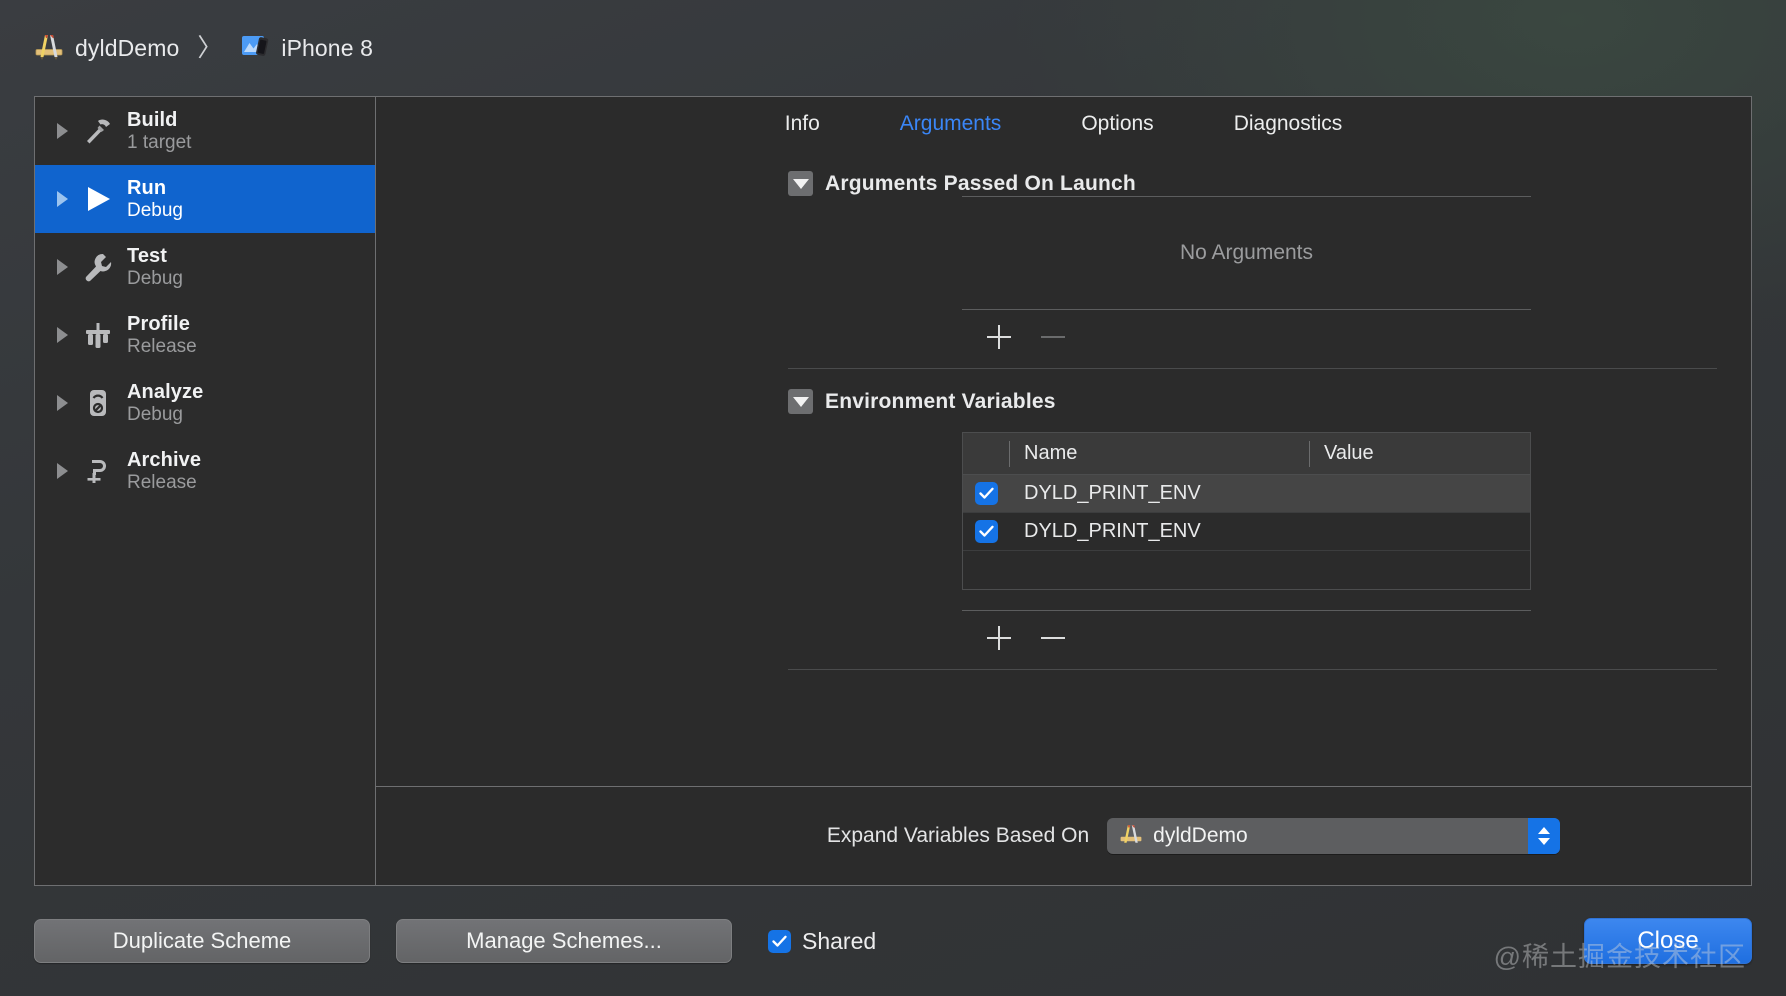  I want to click on sidebar-item-archive-sub: Release, so click(162, 483).